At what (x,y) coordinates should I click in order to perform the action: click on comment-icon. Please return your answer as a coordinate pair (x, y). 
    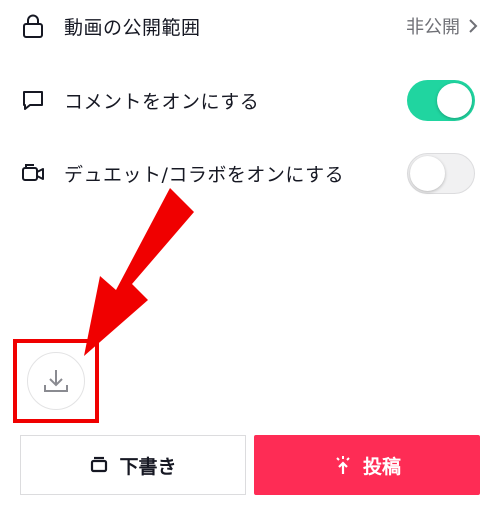
    Looking at the image, I should click on (33, 100).